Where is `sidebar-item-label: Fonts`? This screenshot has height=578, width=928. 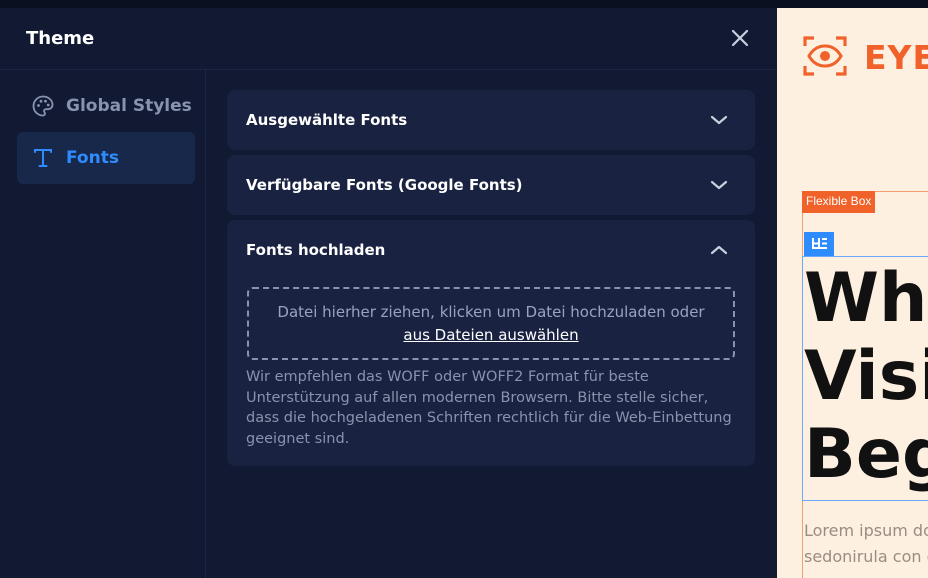
sidebar-item-label: Fonts is located at coordinates (92, 158).